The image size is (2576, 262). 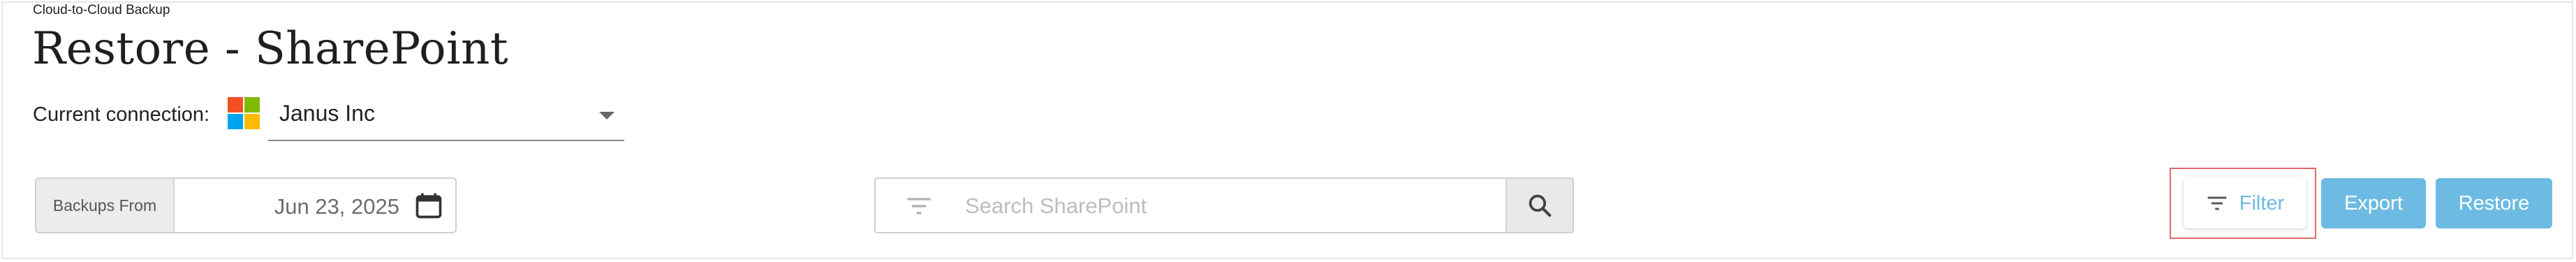 What do you see at coordinates (327, 113) in the screenshot?
I see `connection-value: Janus Inc` at bounding box center [327, 113].